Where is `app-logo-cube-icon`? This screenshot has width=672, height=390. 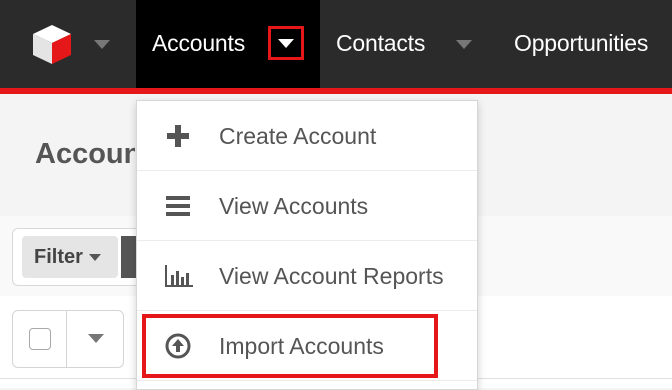 app-logo-cube-icon is located at coordinates (52, 44).